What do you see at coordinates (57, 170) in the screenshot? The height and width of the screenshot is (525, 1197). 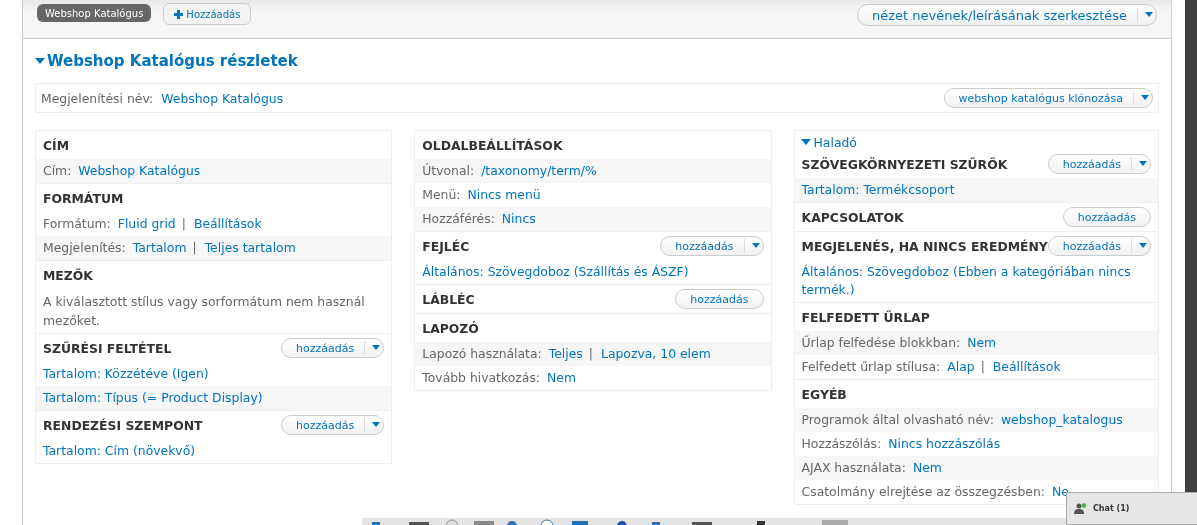 I see `field-label: Cím:` at bounding box center [57, 170].